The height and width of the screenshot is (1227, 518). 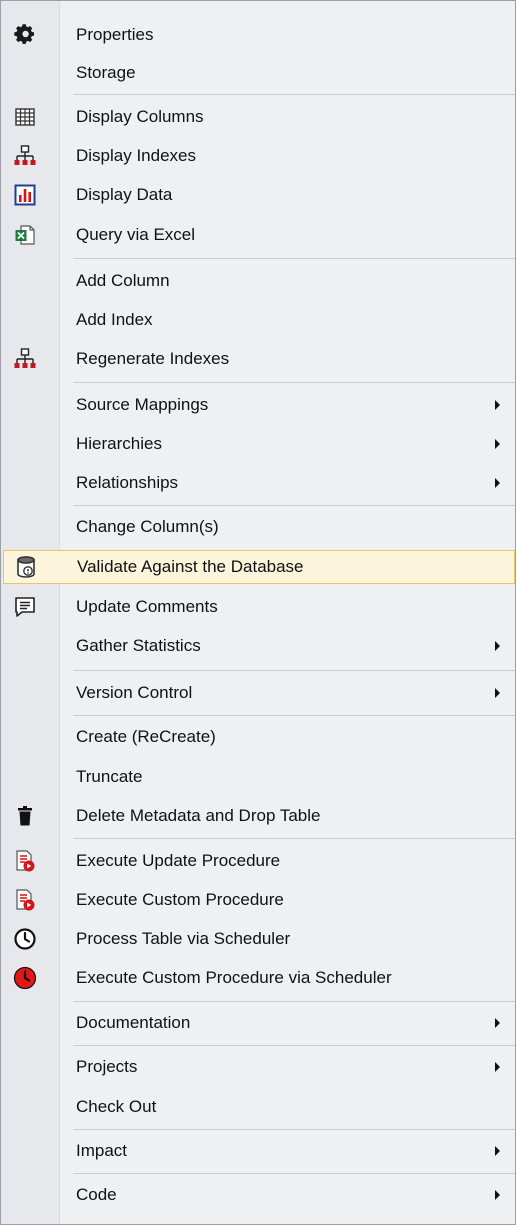 I want to click on menu-item-display-indexes: Display Indexes, so click(x=259, y=156).